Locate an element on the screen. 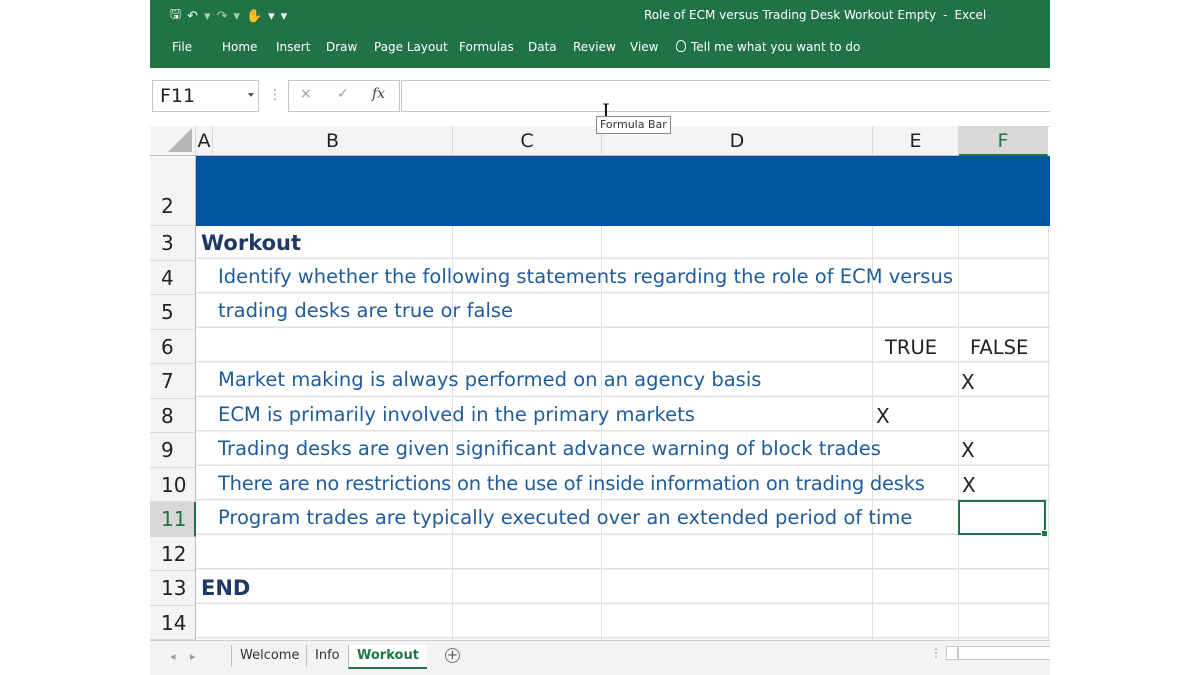 Image resolution: width=1200 pixels, height=675 pixels. enter-icon: ✓ is located at coordinates (343, 94).